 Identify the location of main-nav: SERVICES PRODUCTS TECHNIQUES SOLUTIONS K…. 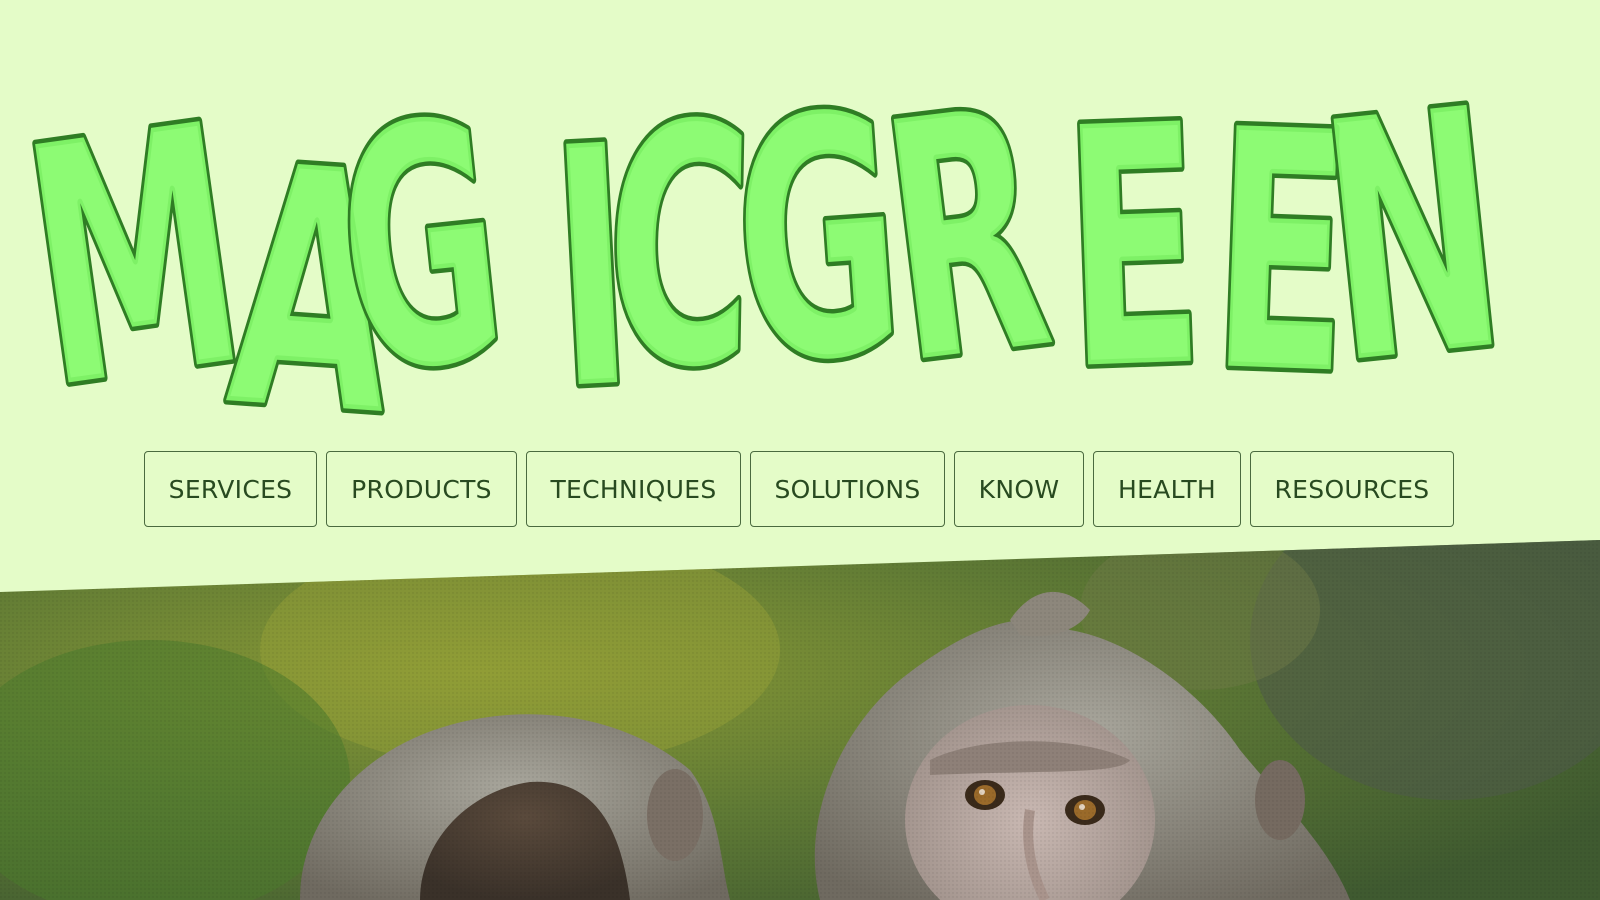
(799, 490).